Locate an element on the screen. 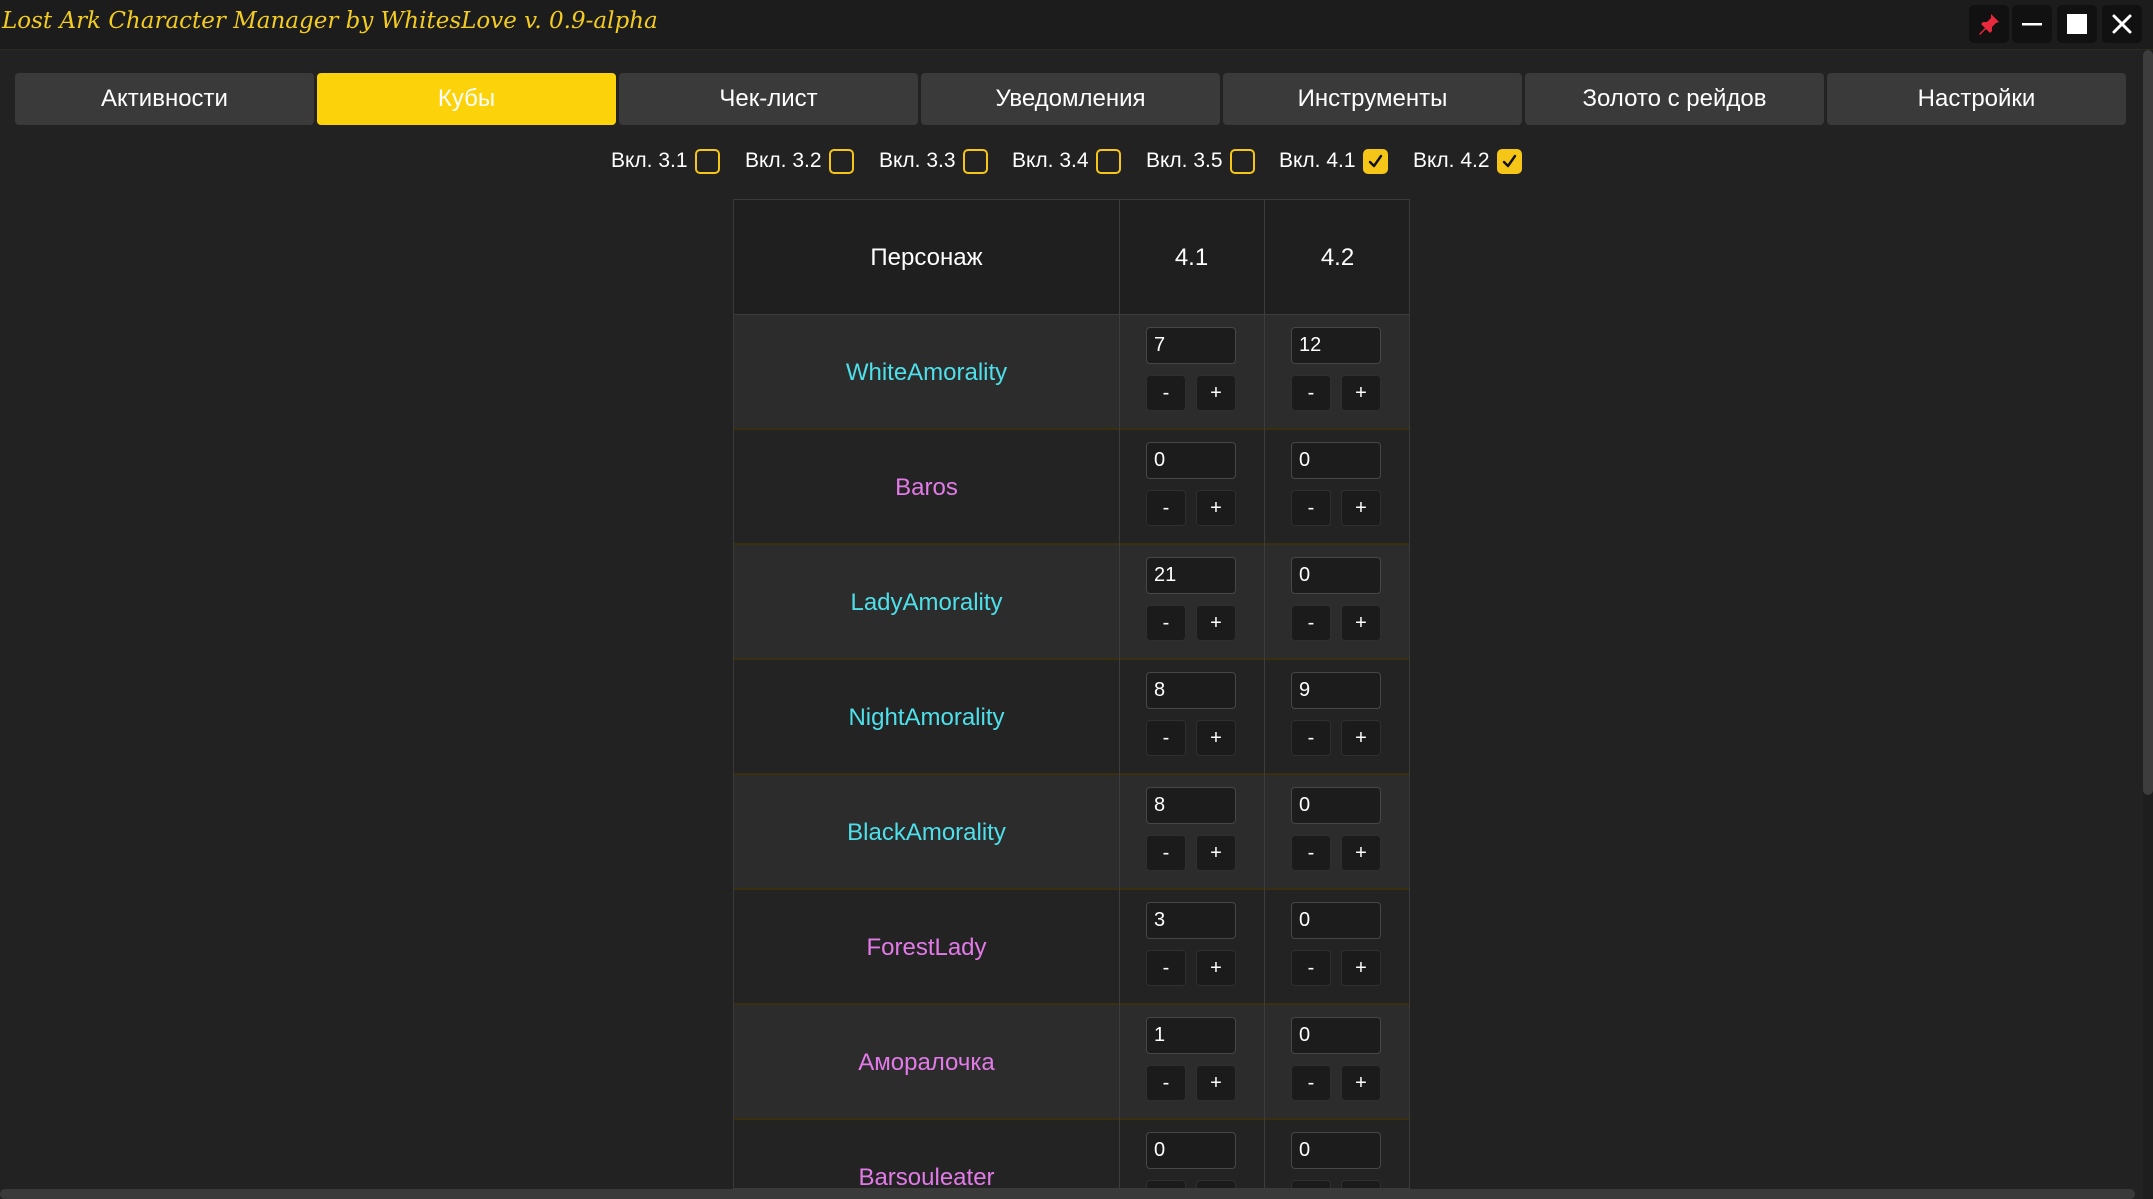  pin-button is located at coordinates (1989, 24).